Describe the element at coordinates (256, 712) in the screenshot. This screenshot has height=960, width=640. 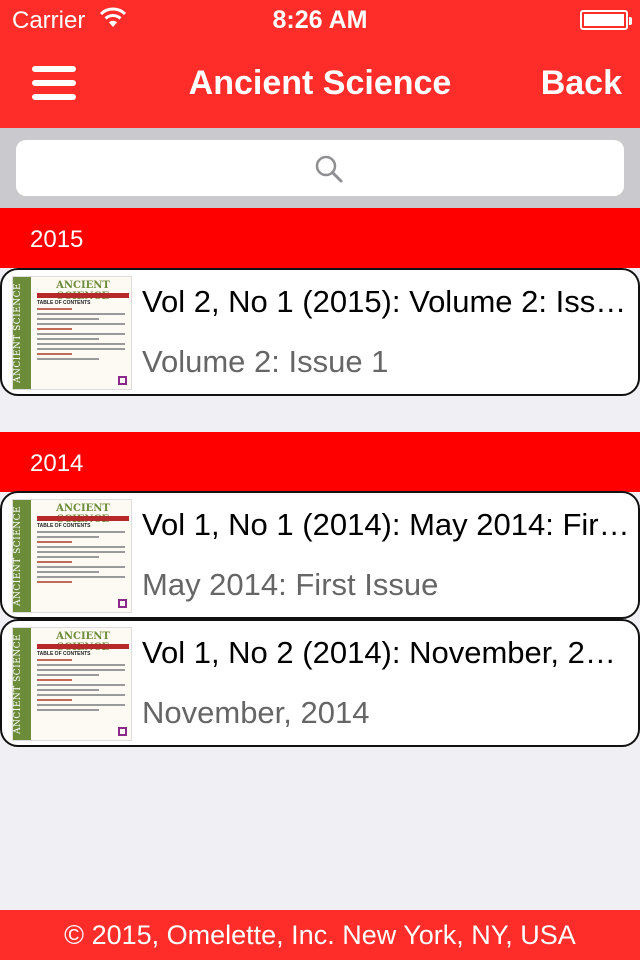
I see `issue-subtitle: November, 2014` at that location.